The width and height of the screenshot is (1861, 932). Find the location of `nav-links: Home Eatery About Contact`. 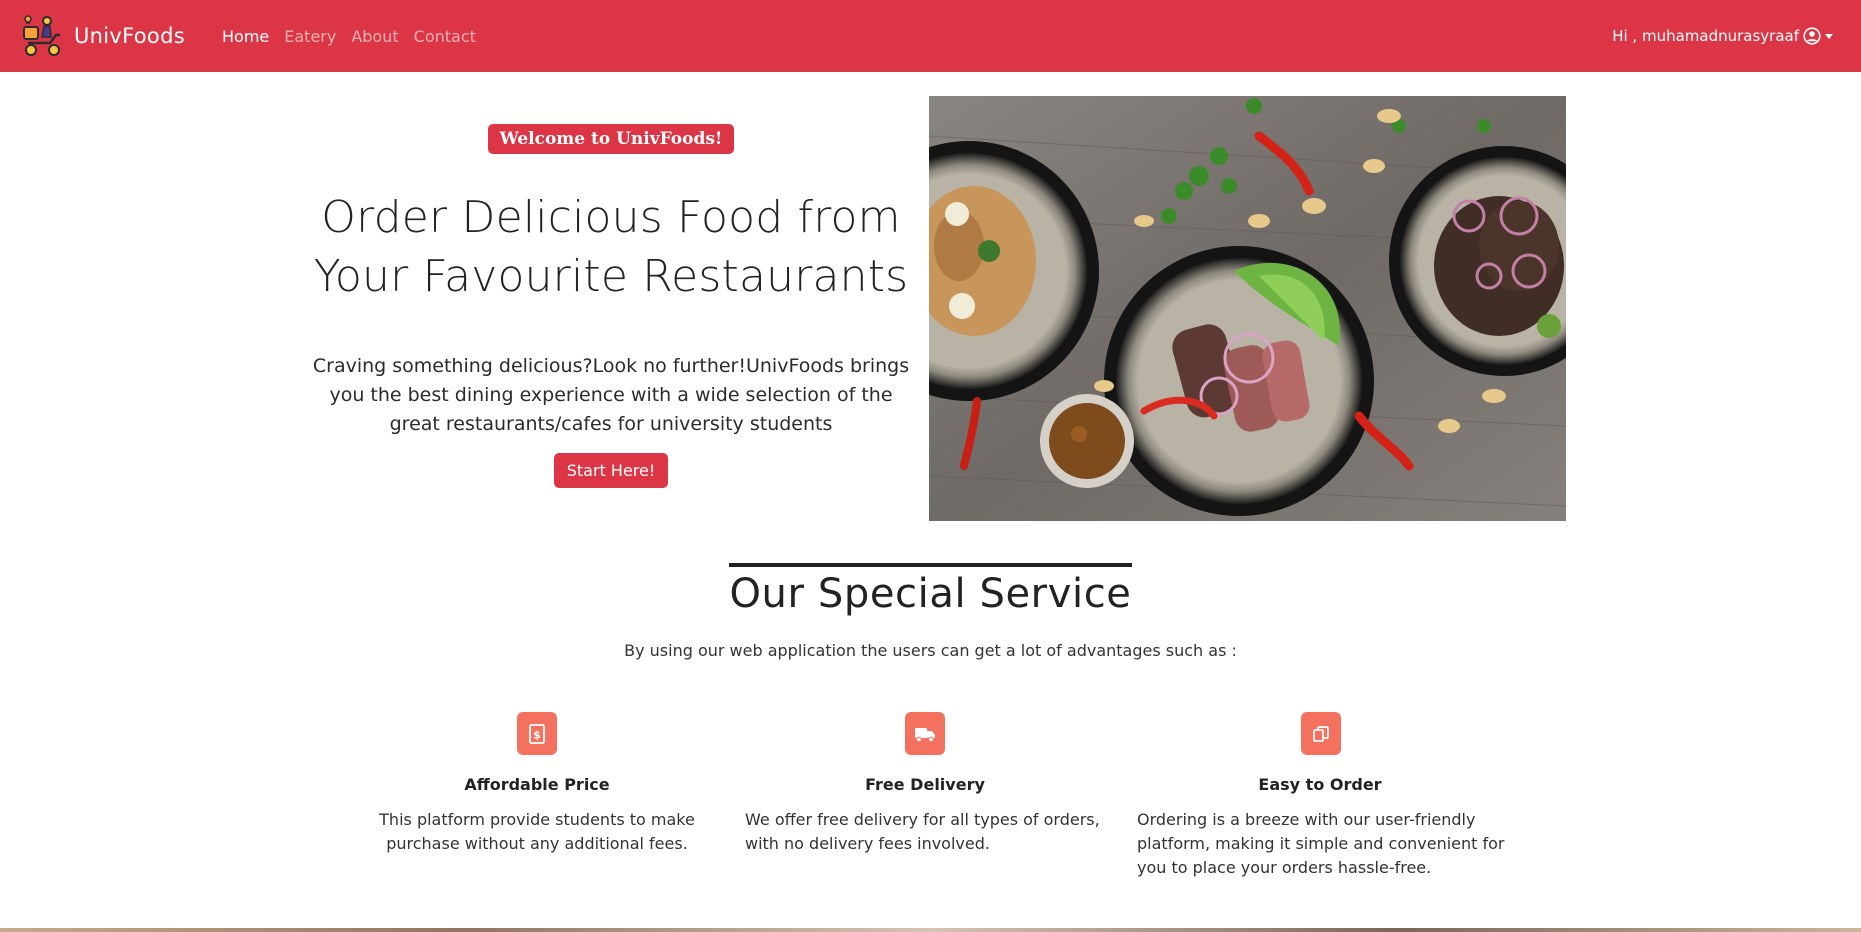

nav-links: Home Eatery About Contact is located at coordinates (349, 36).